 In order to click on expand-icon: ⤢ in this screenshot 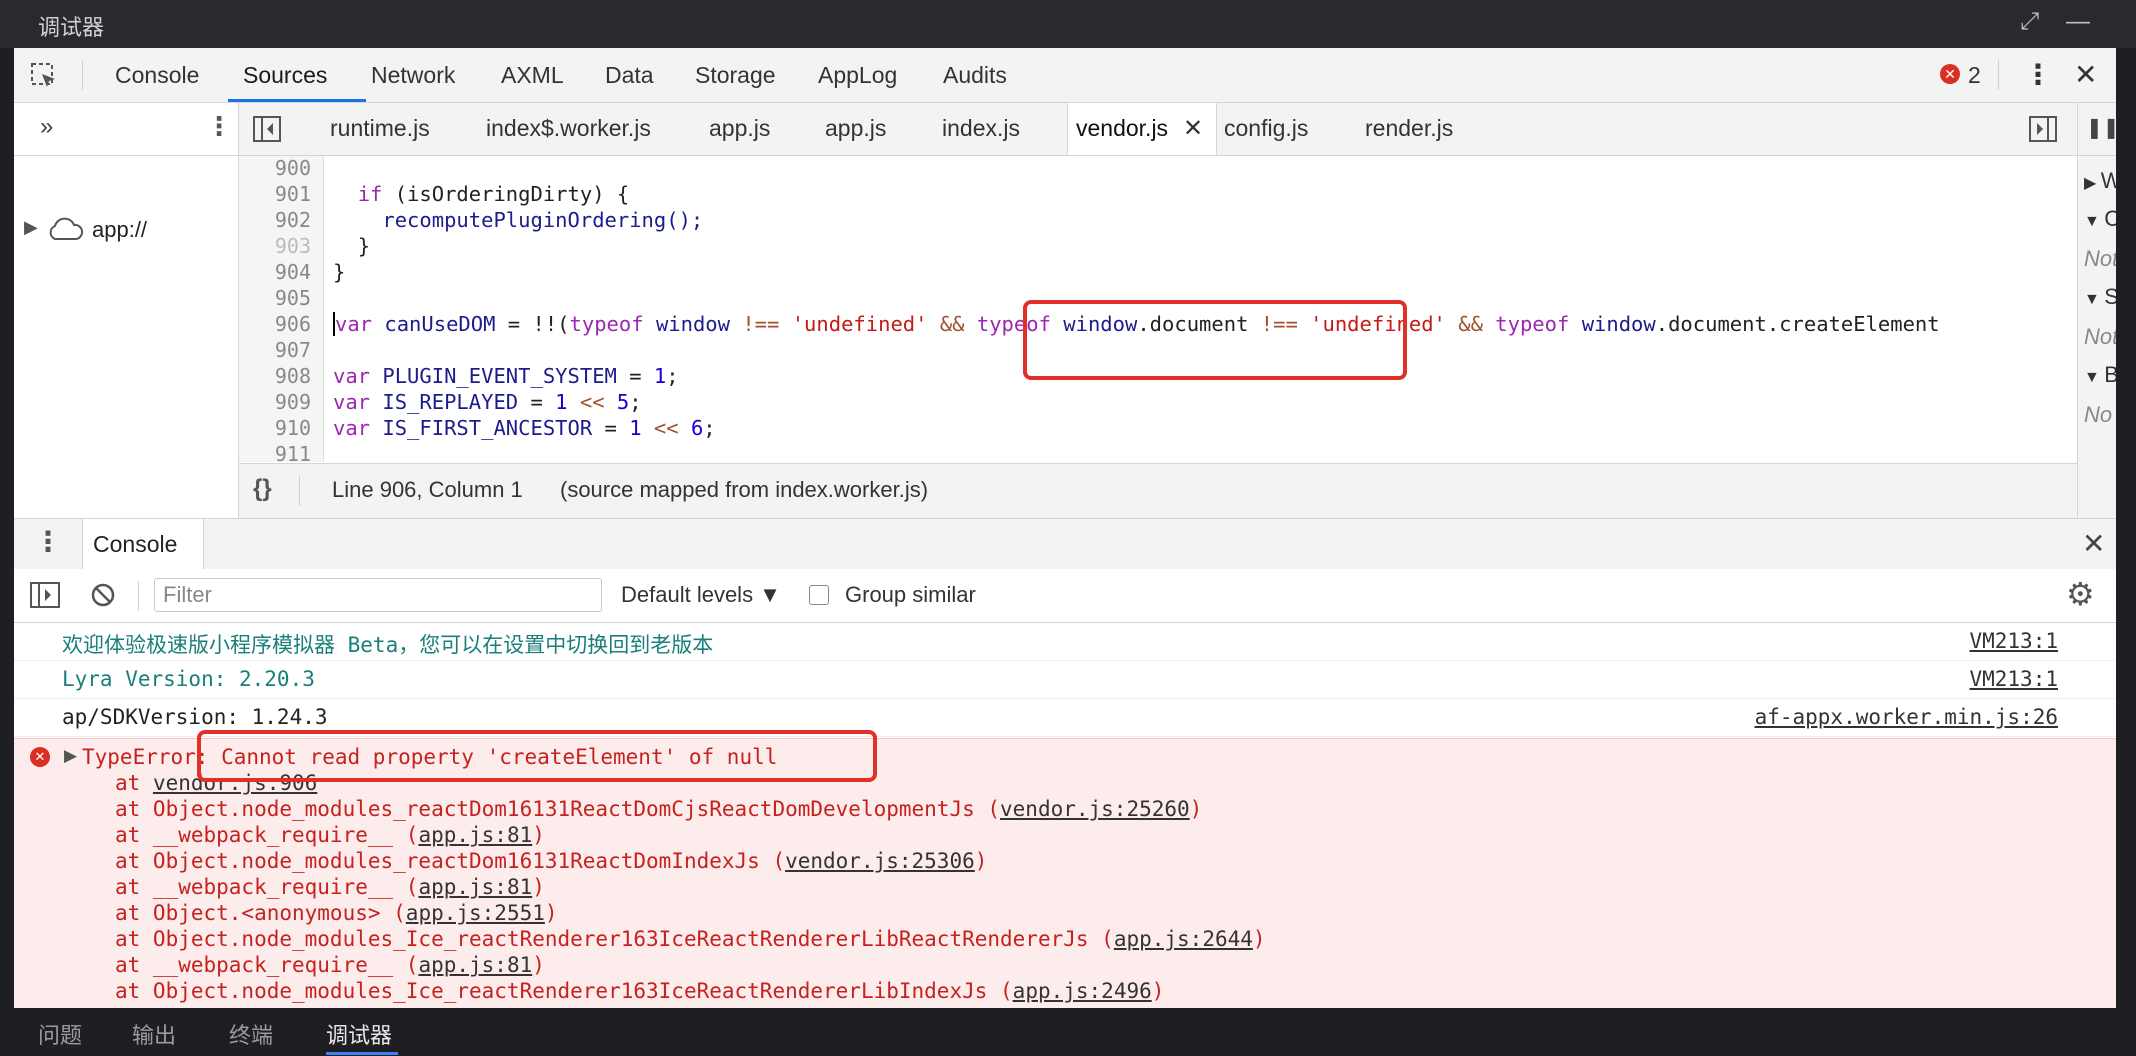, I will do `click(2029, 22)`.